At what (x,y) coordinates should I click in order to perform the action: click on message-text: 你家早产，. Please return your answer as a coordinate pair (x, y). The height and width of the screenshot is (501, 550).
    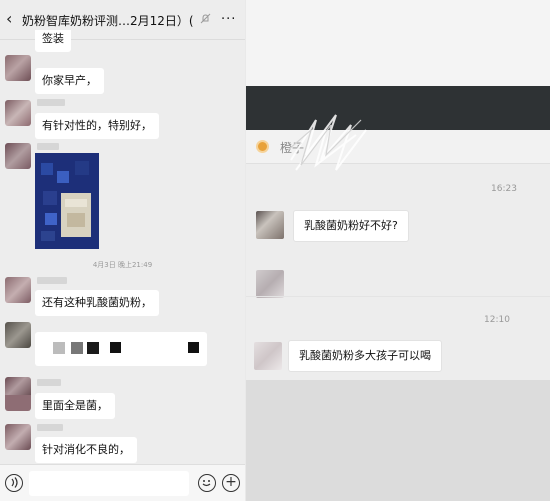
    Looking at the image, I should click on (69, 80).